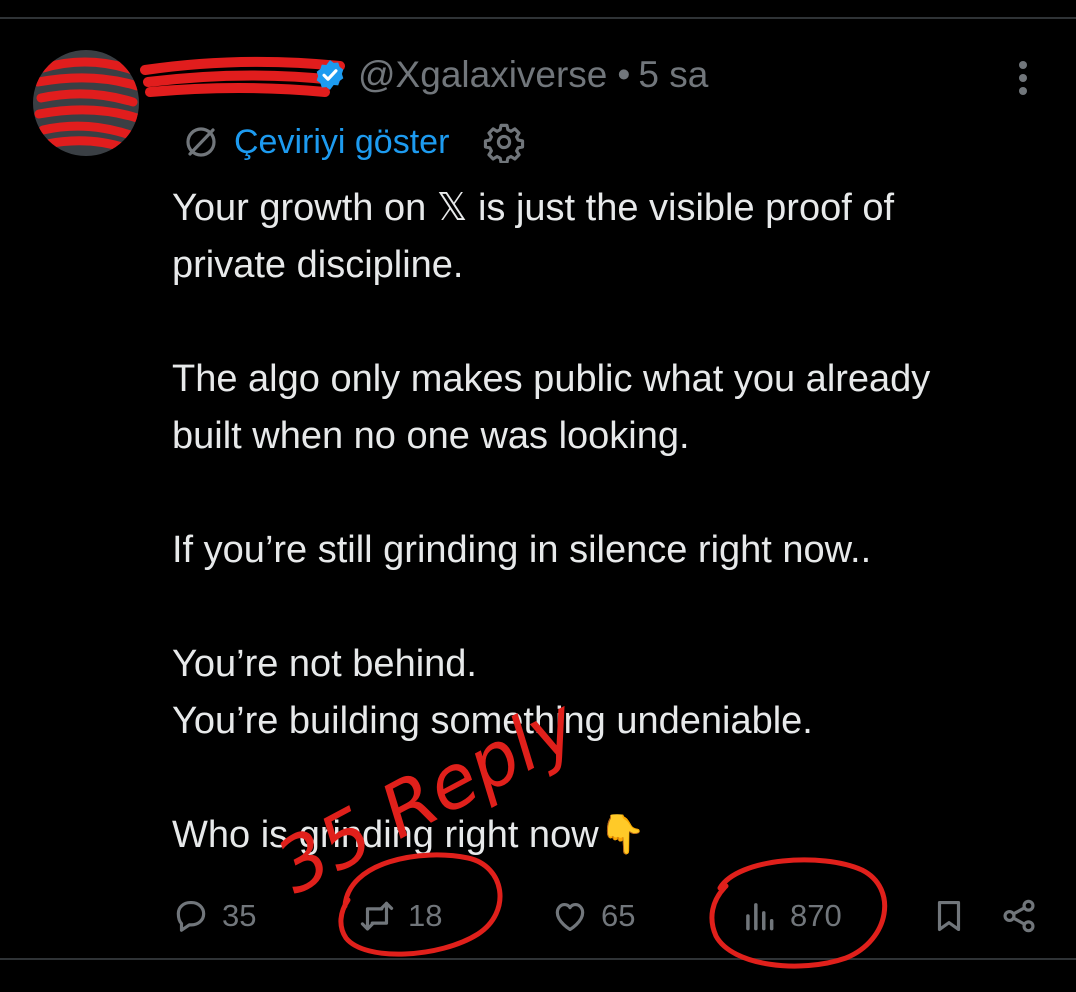 The image size is (1076, 992). Describe the element at coordinates (504, 142) in the screenshot. I see `gear-icon` at that location.